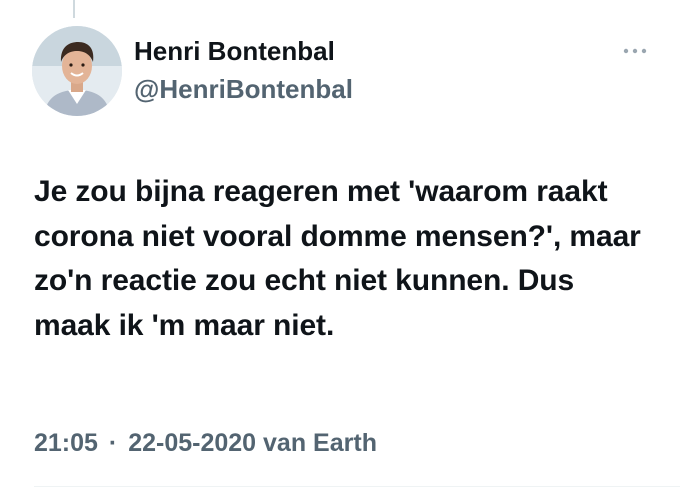 The image size is (680, 488). I want to click on tweet-source: van Earth, so click(320, 443).